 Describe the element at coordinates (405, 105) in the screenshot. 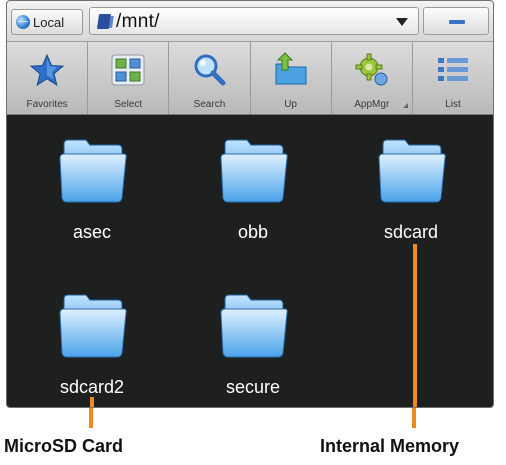

I see `submenu-indicator-icon` at that location.